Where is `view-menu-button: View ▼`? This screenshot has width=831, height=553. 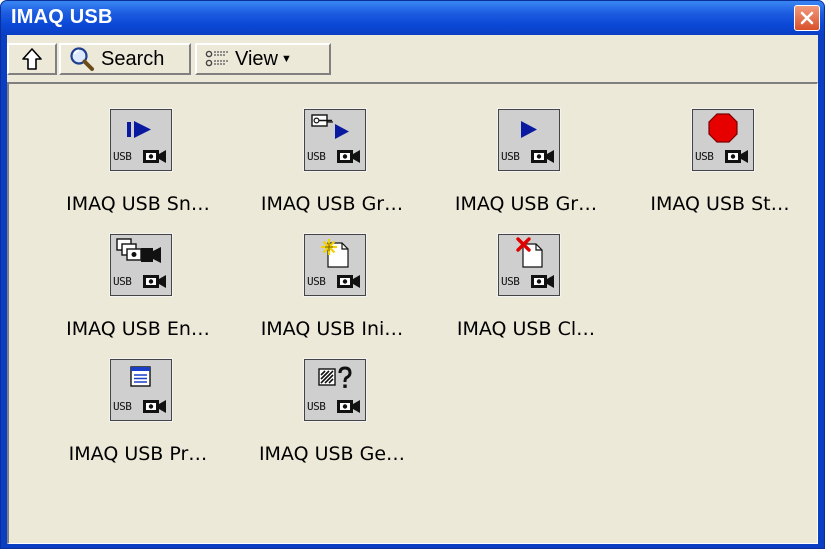 view-menu-button: View ▼ is located at coordinates (263, 59).